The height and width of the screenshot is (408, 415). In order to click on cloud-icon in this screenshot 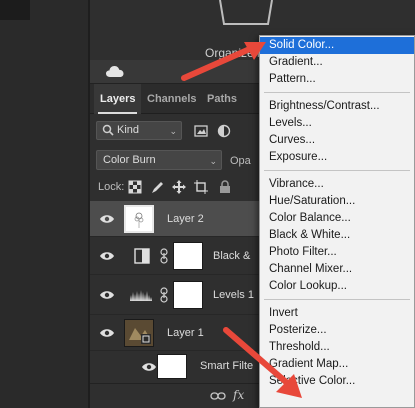, I will do `click(115, 71)`.